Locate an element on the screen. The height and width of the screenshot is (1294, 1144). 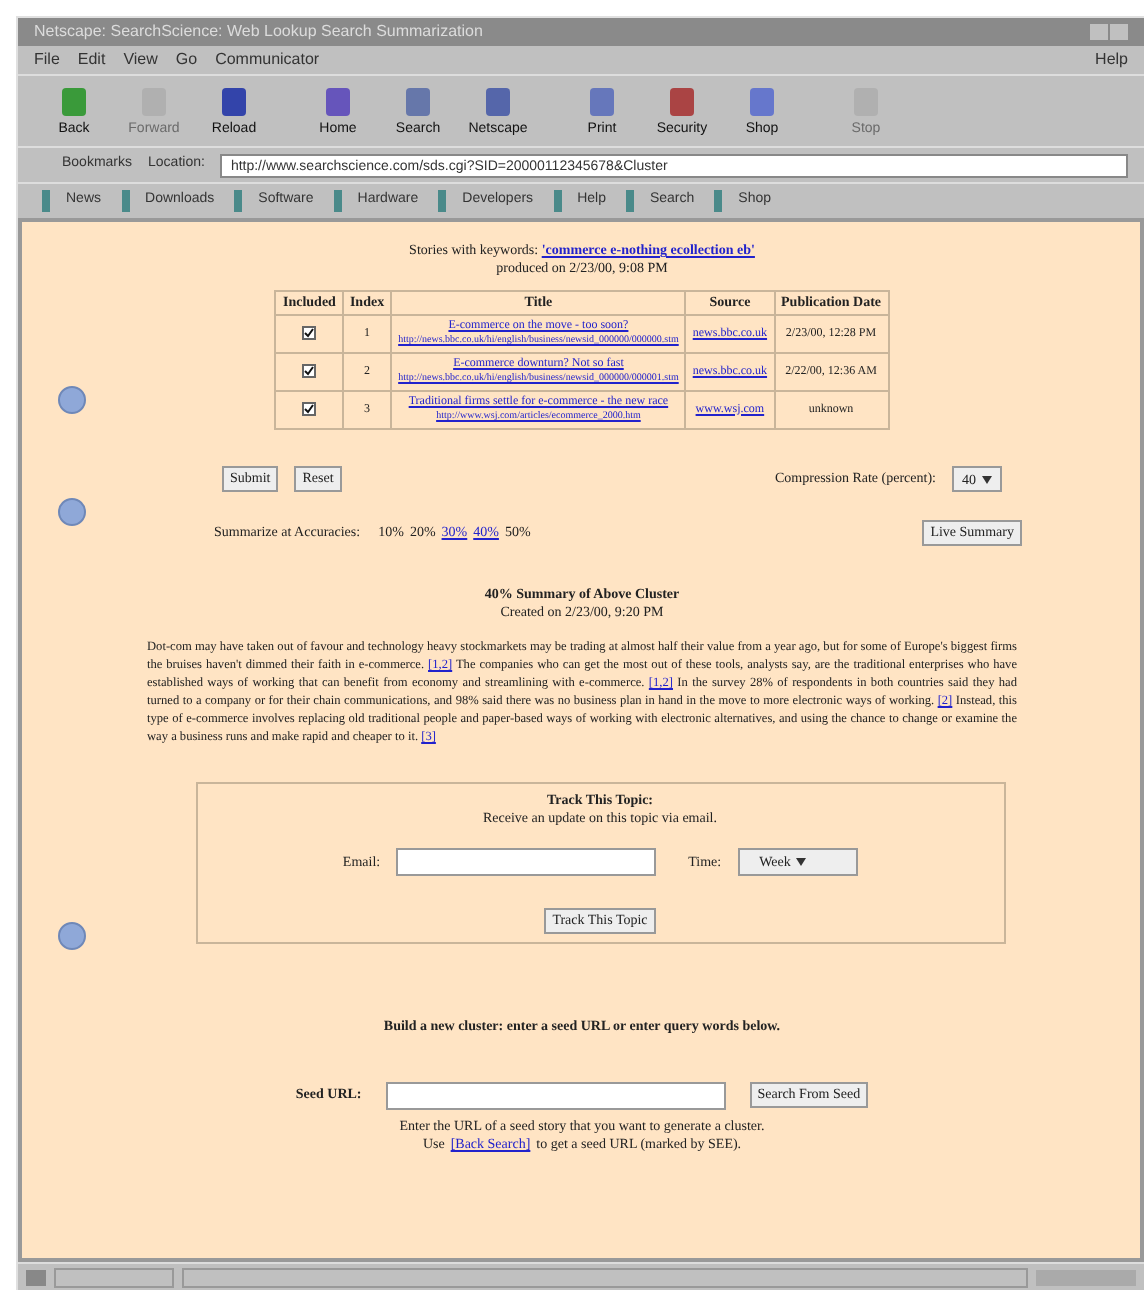
menu-item: Communicator is located at coordinates (267, 60).